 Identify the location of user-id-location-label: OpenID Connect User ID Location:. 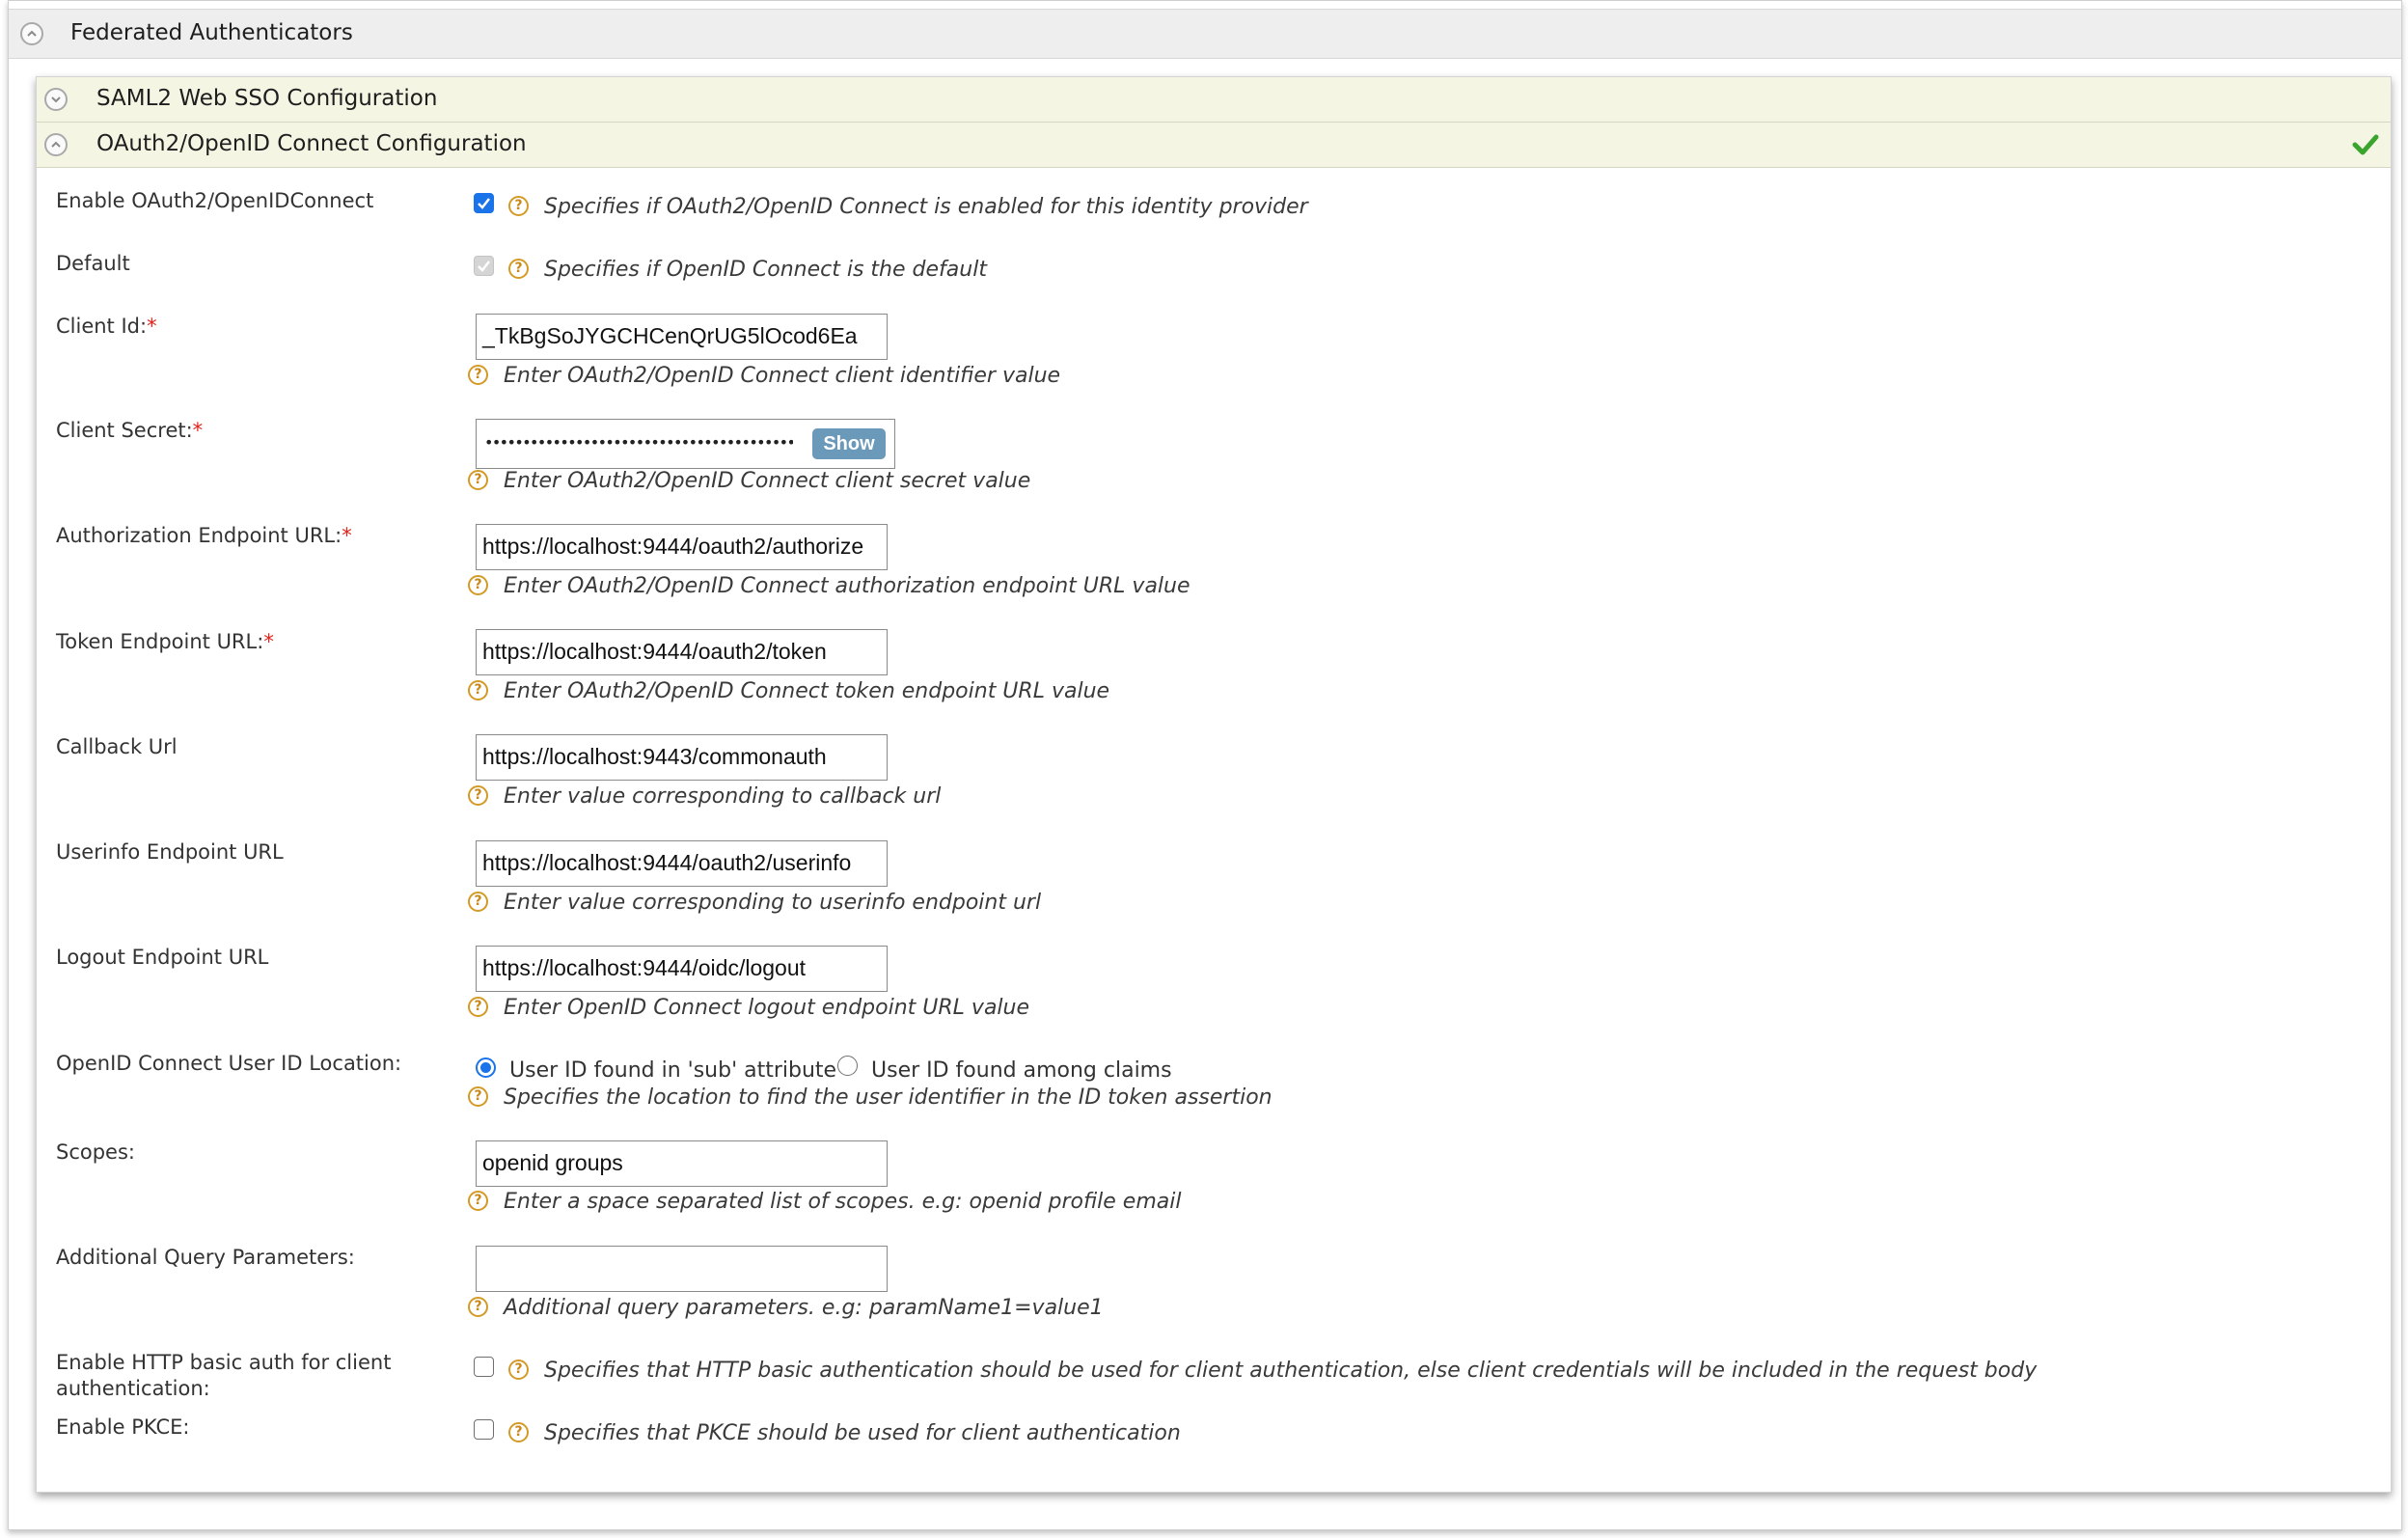
(229, 1063).